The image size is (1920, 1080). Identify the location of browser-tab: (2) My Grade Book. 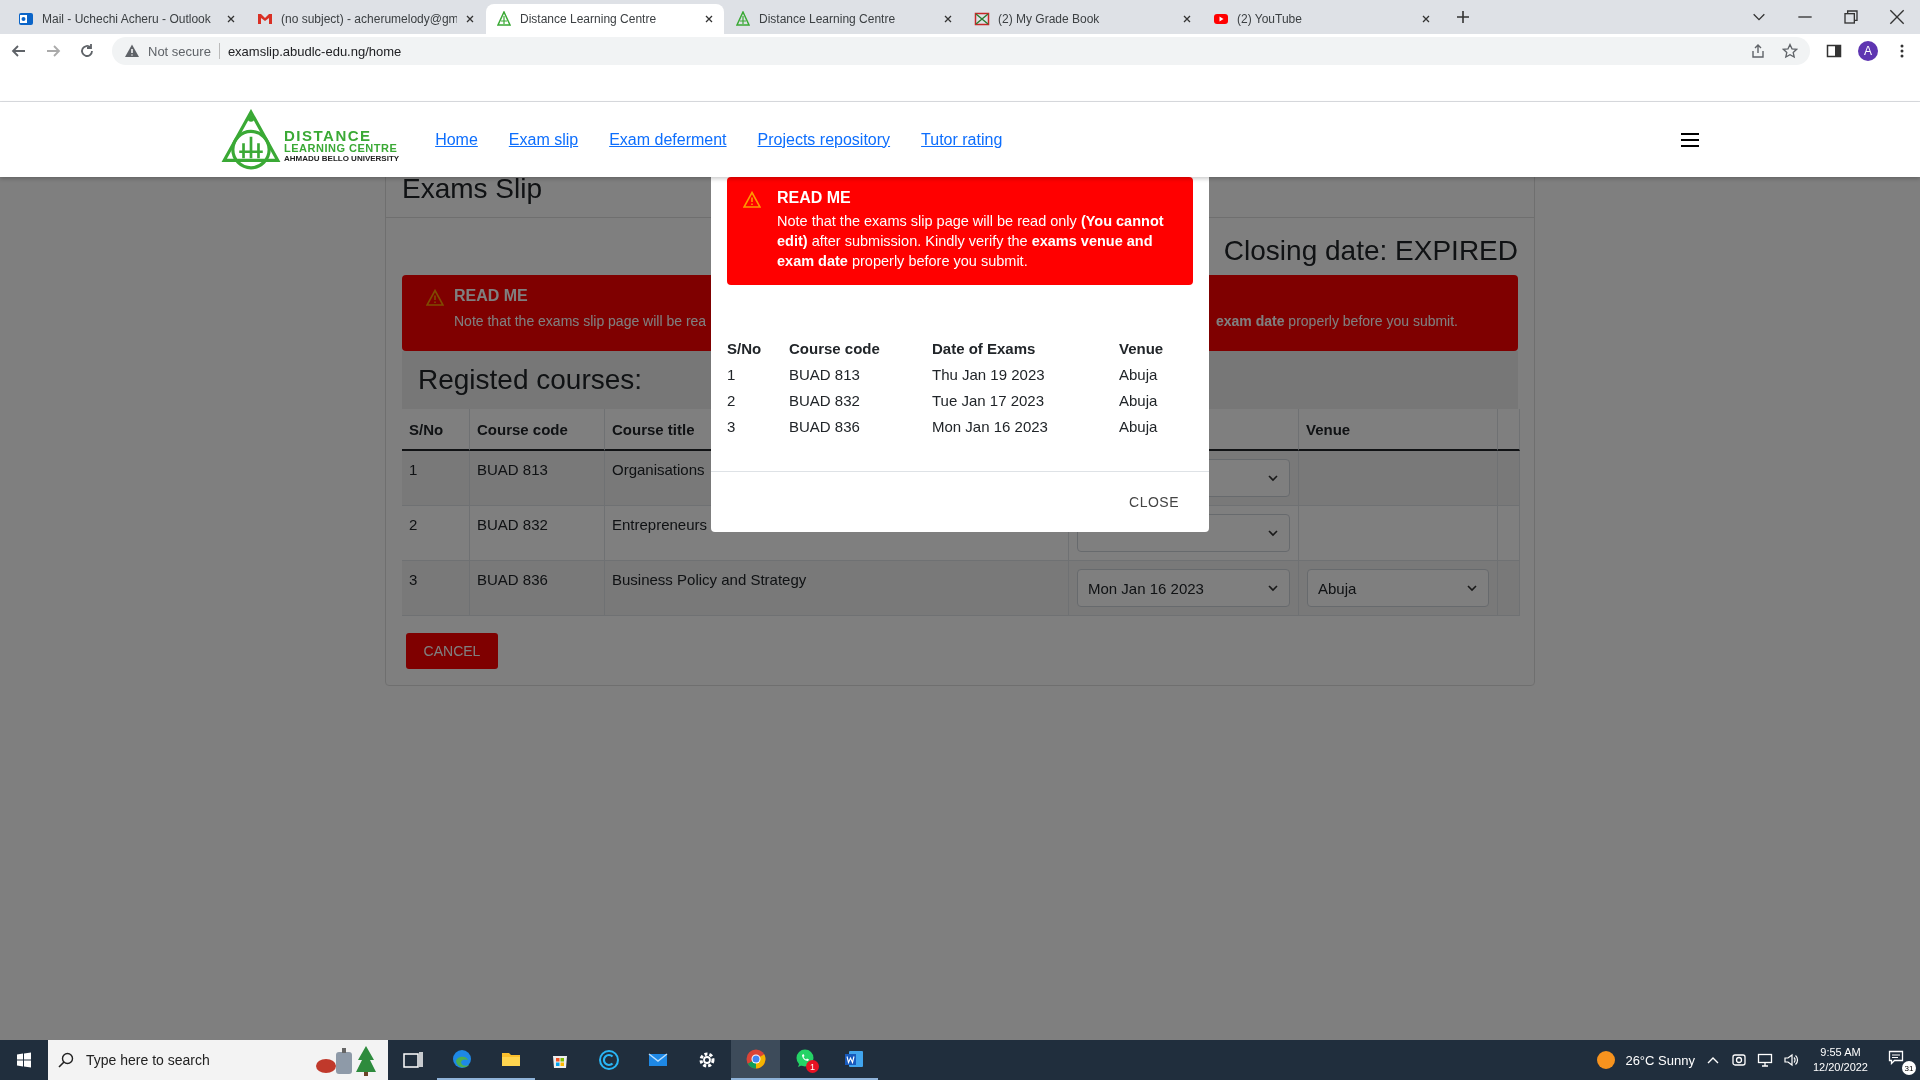
(1083, 19).